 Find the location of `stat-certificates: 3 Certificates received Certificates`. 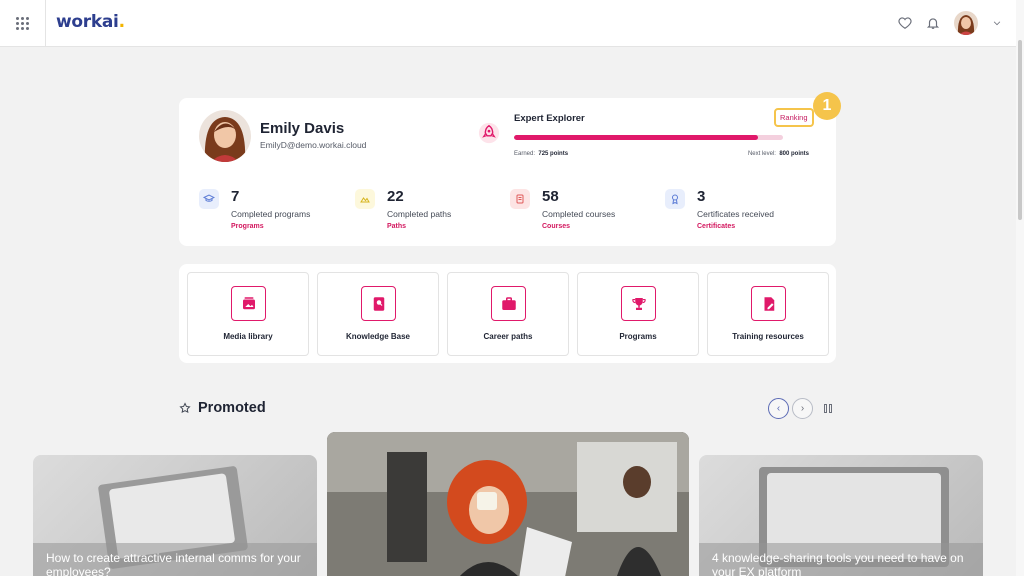

stat-certificates: 3 Certificates received Certificates is located at coordinates (740, 213).